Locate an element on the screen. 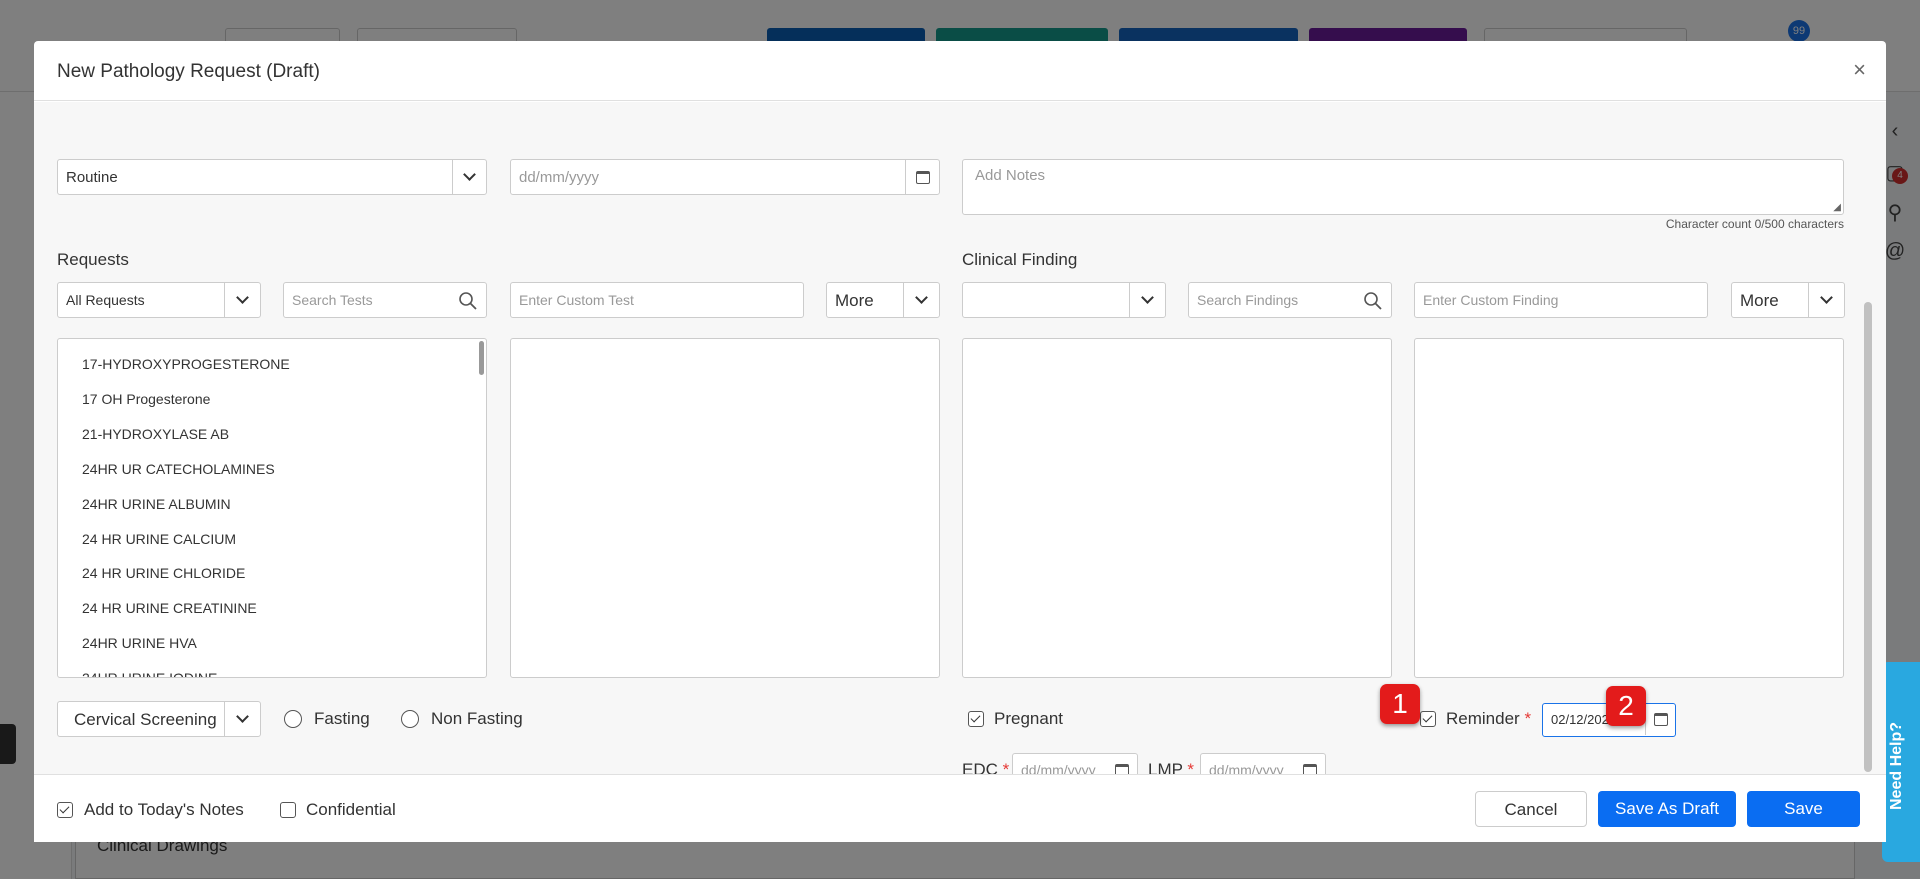 The height and width of the screenshot is (879, 1920). fasting-radio is located at coordinates (293, 719).